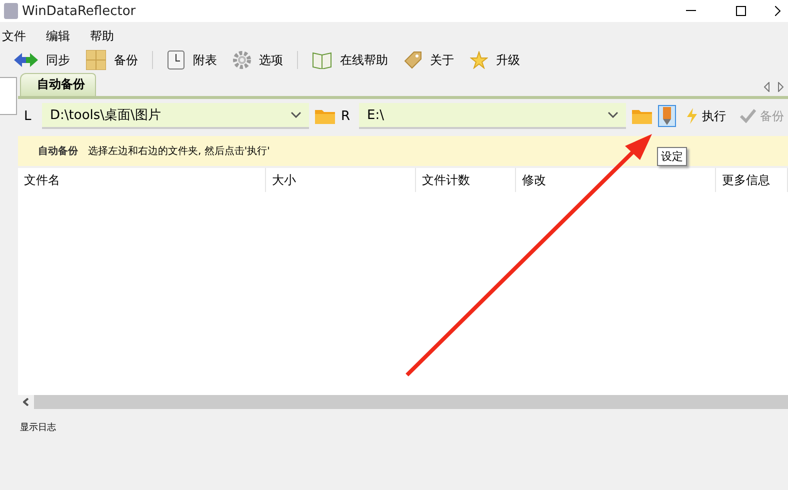 The image size is (788, 490). Describe the element at coordinates (192, 60) in the screenshot. I see `toolbar-button: 附表` at that location.